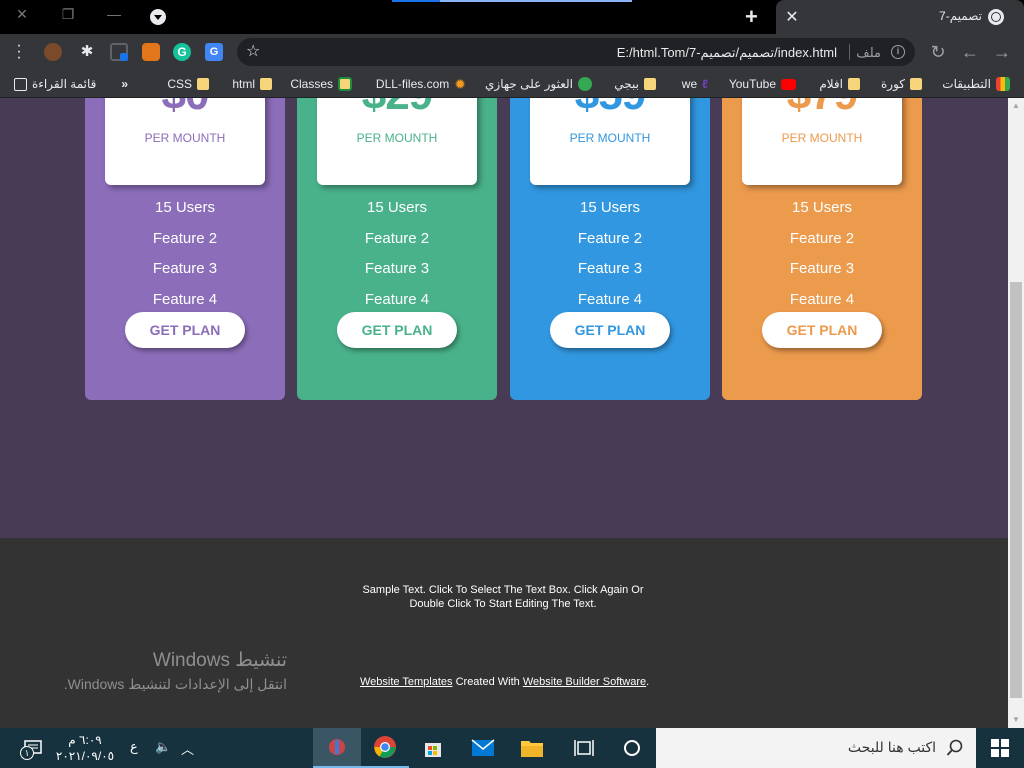 This screenshot has width=1024, height=768. What do you see at coordinates (19, 52) in the screenshot?
I see `menu-icon: · · ·` at bounding box center [19, 52].